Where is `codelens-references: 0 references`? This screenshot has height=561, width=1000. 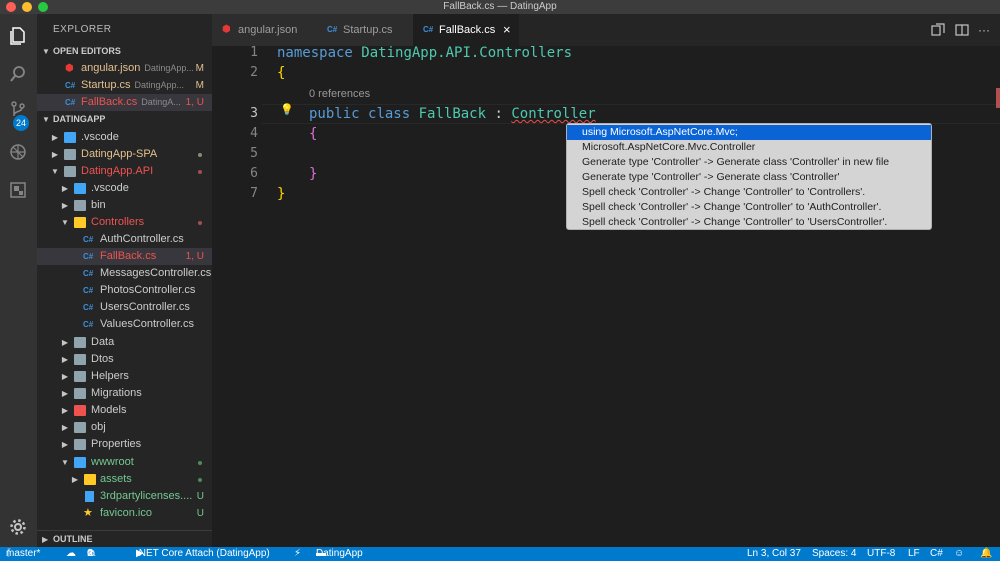 codelens-references: 0 references is located at coordinates (339, 94).